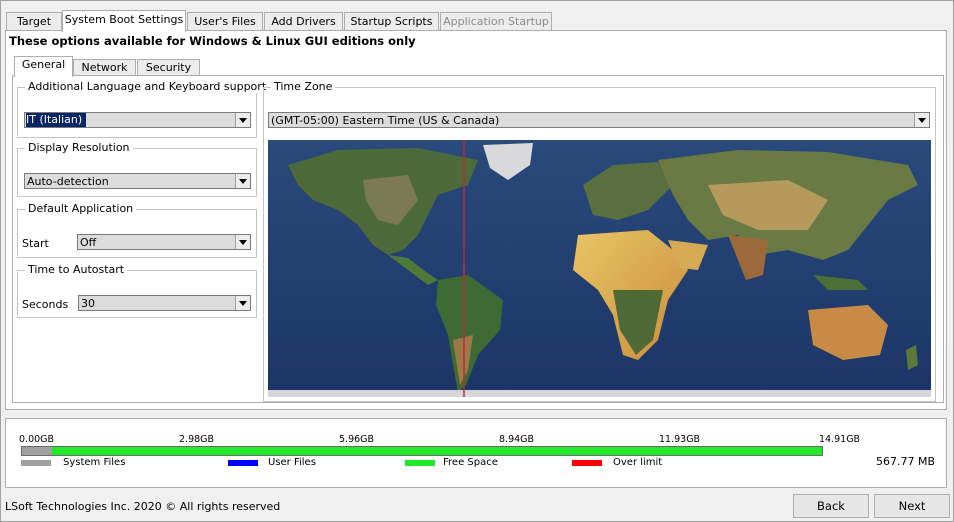 The height and width of the screenshot is (522, 954). What do you see at coordinates (243, 463) in the screenshot?
I see `user-files-swatch` at bounding box center [243, 463].